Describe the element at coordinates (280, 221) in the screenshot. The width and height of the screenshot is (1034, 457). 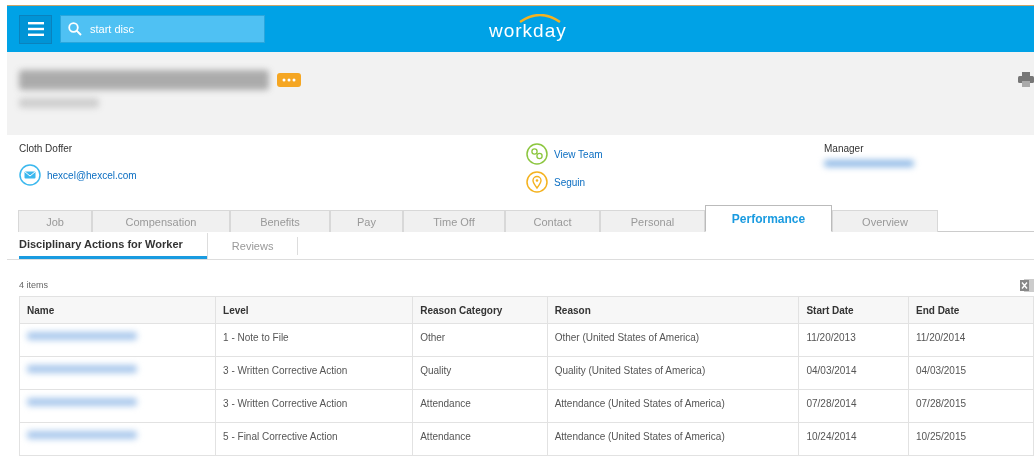
I see `tab: Benefits` at that location.